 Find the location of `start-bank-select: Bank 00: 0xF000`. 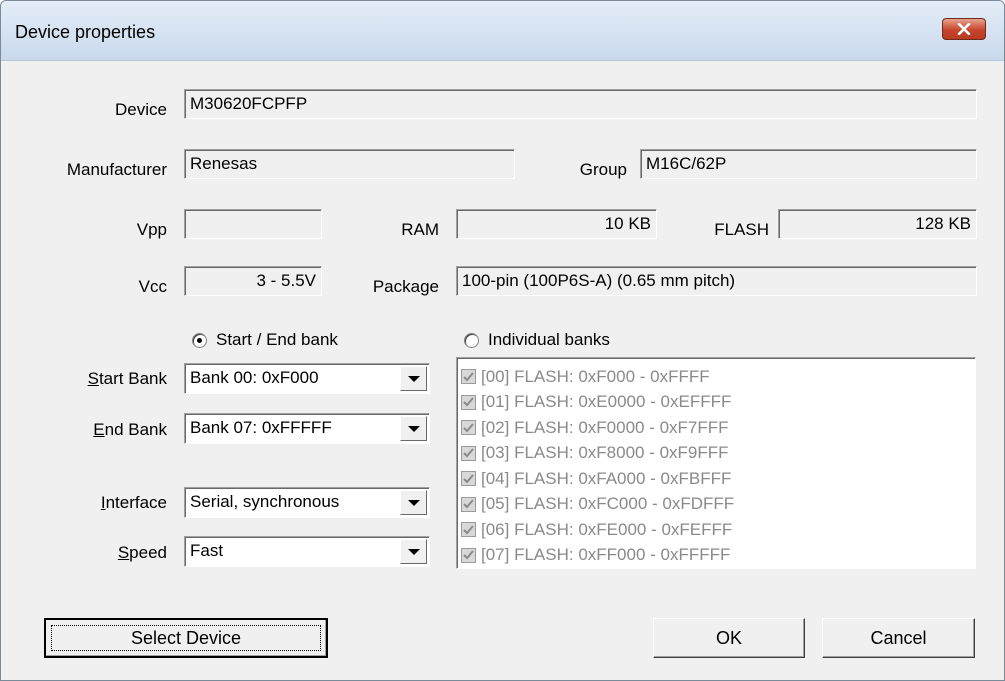

start-bank-select: Bank 00: 0xF000 is located at coordinates (307, 378).